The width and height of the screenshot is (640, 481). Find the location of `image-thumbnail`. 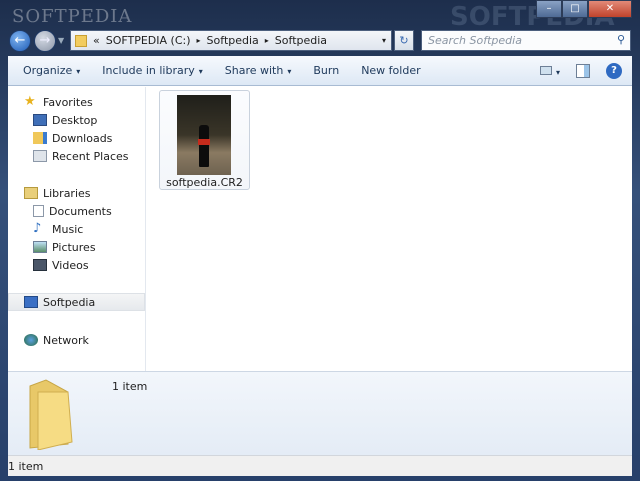

image-thumbnail is located at coordinates (204, 135).